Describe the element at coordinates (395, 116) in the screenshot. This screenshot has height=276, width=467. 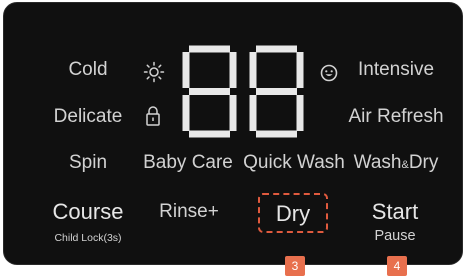
I see `air-refresh-button: Air Refresh` at that location.